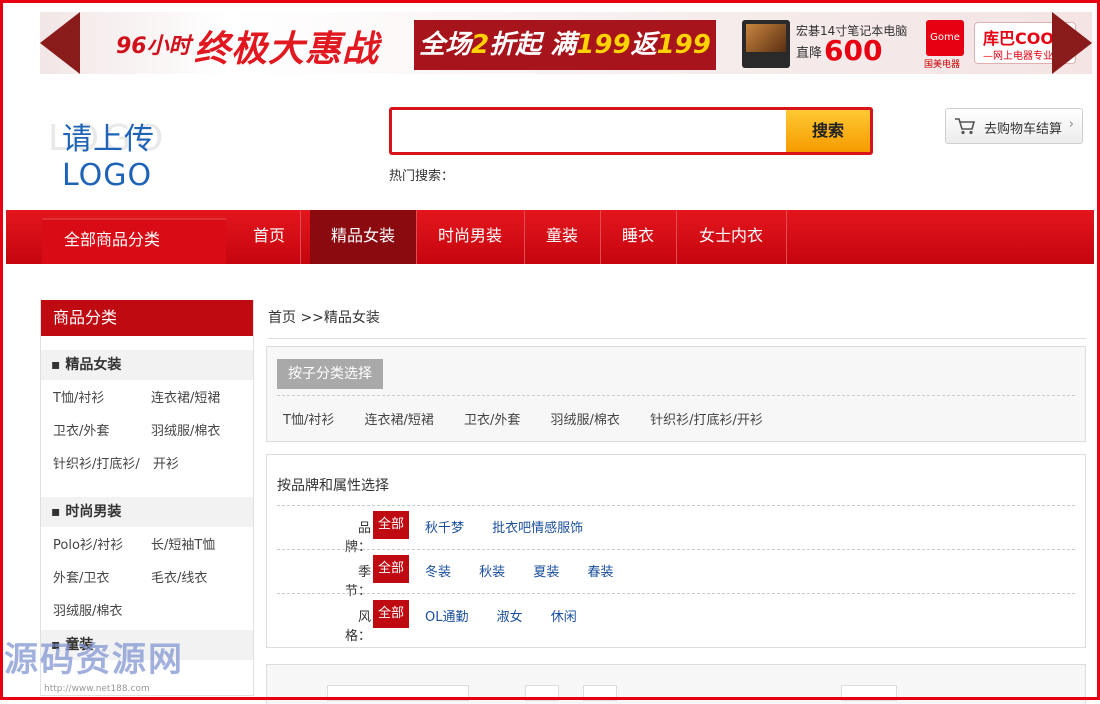 The image size is (1100, 704). Describe the element at coordinates (766, 44) in the screenshot. I see `laptop-image` at that location.